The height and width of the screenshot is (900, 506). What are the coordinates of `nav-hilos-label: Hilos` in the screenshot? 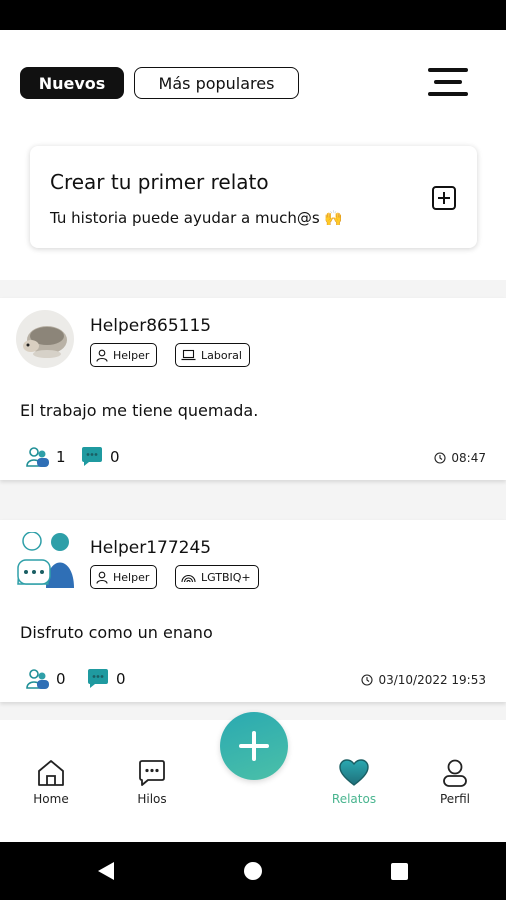 It's located at (152, 799).